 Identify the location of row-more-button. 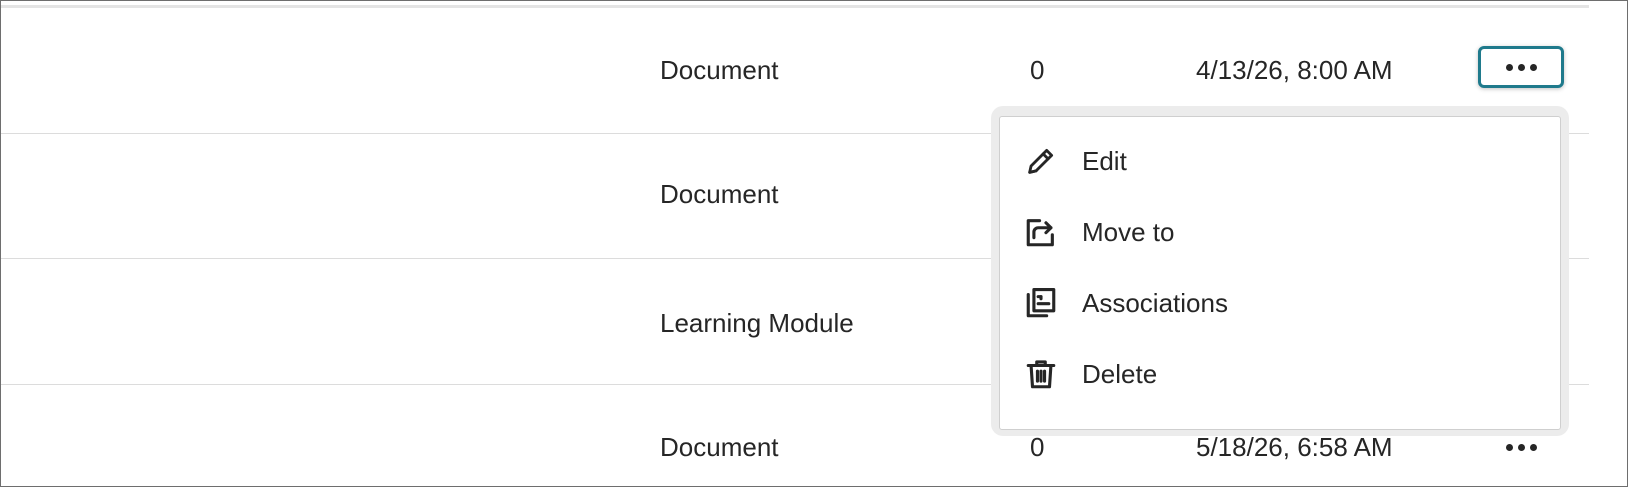
(1521, 67).